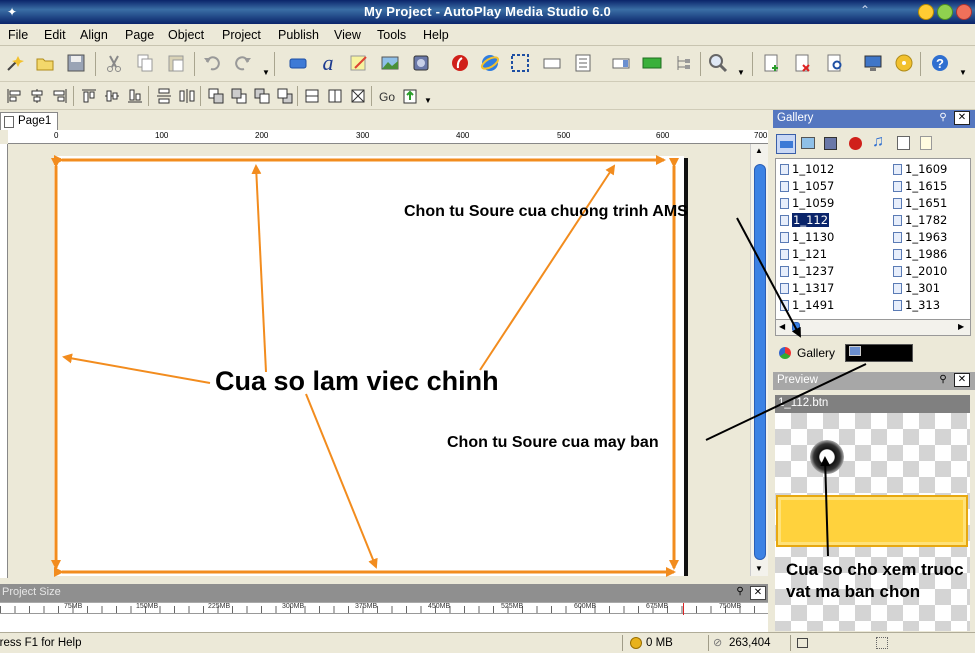  I want to click on list-item: 1_1986, so click(919, 254).